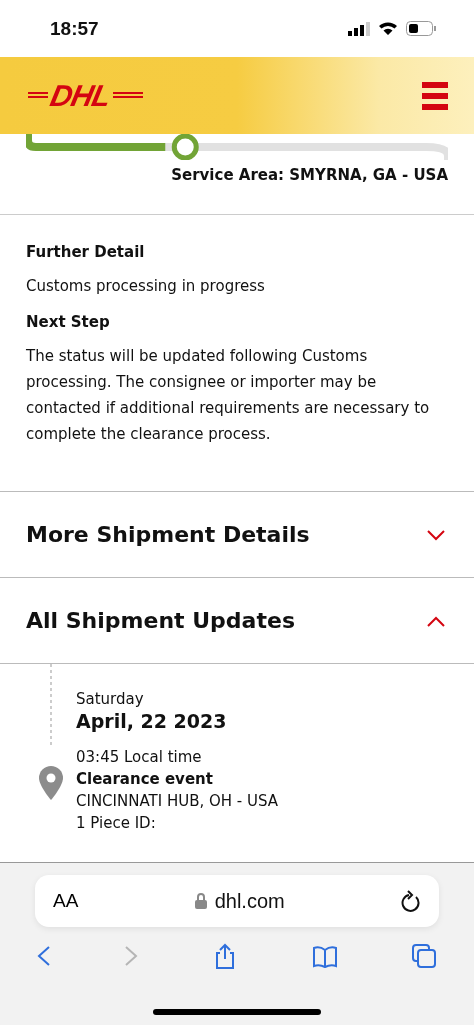 The height and width of the screenshot is (1025, 474). I want to click on menu-button, so click(435, 95).